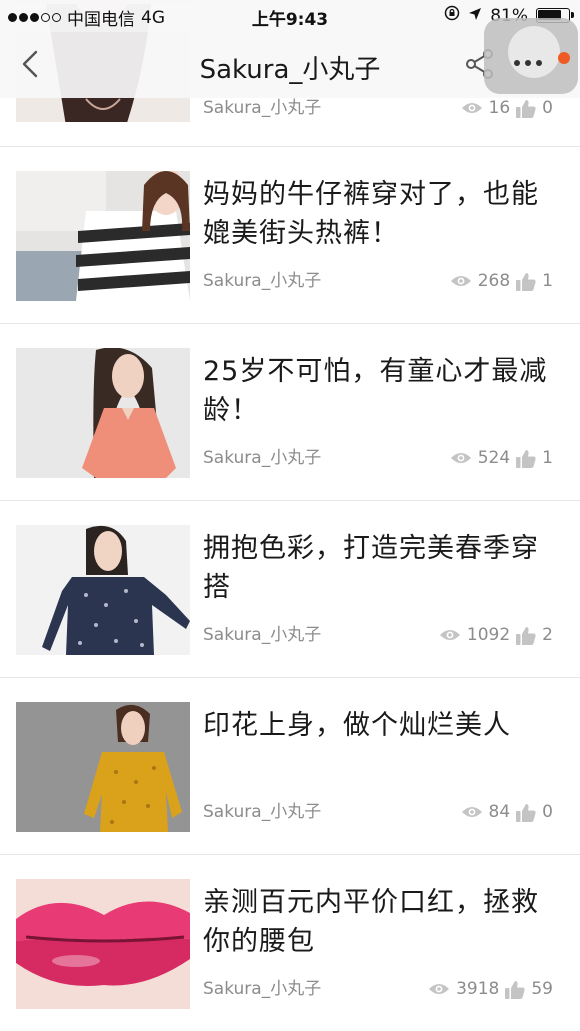 The width and height of the screenshot is (580, 1031). What do you see at coordinates (384, 725) in the screenshot?
I see `article-title: 印花上身，做个灿烂美人` at bounding box center [384, 725].